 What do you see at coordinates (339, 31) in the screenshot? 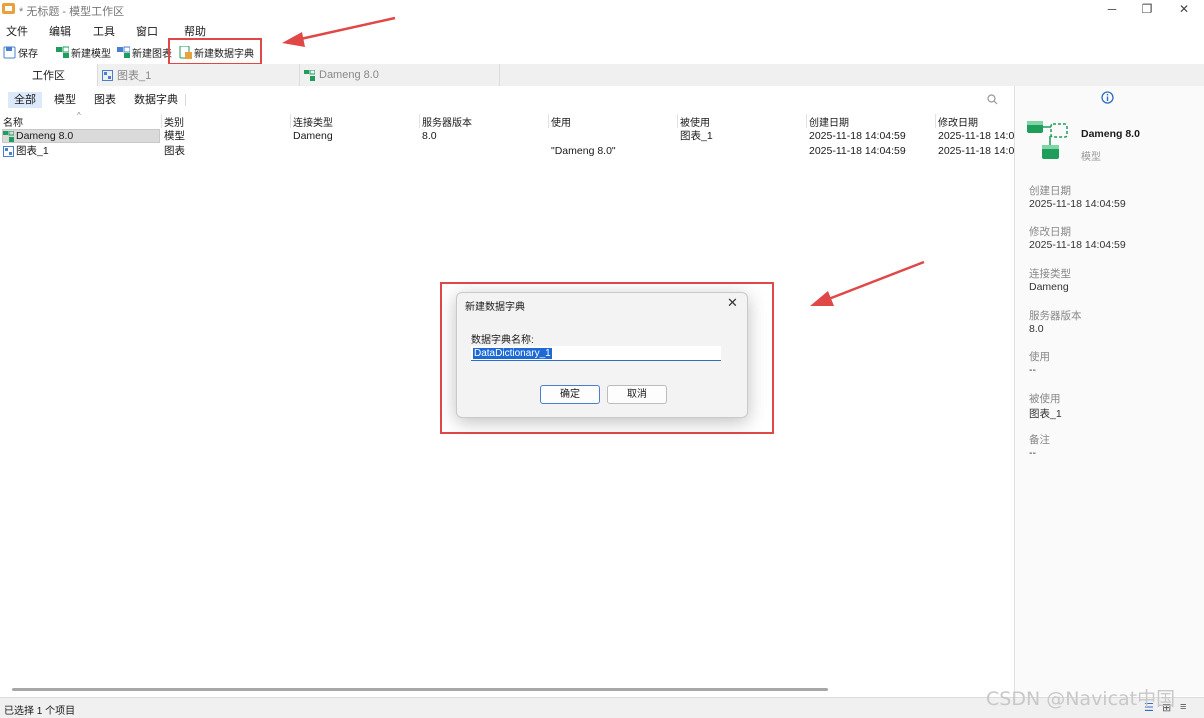
I see `arrow-to-toolbar` at bounding box center [339, 31].